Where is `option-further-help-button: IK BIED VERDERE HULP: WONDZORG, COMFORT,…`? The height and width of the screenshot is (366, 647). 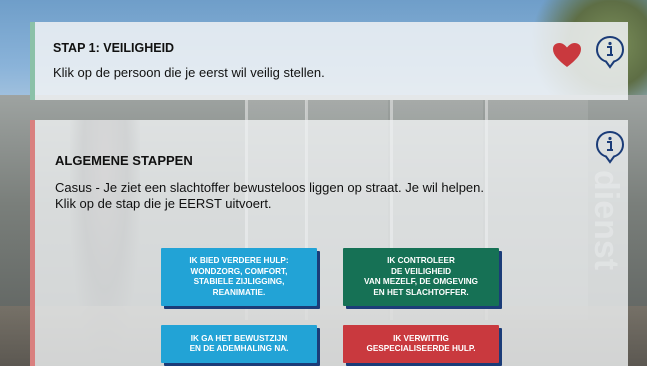 option-further-help-button: IK BIED VERDERE HULP: WONDZORG, COMFORT,… is located at coordinates (239, 277).